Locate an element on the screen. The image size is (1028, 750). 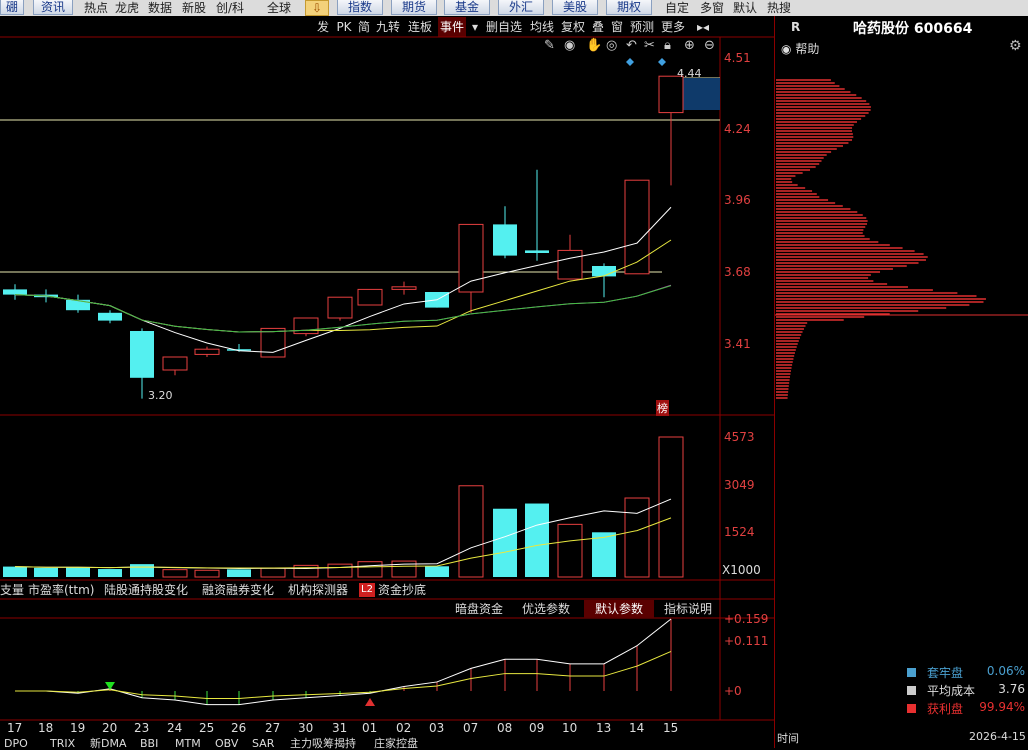
indicator-tab: 市盈率(ttm) is located at coordinates (61, 590).